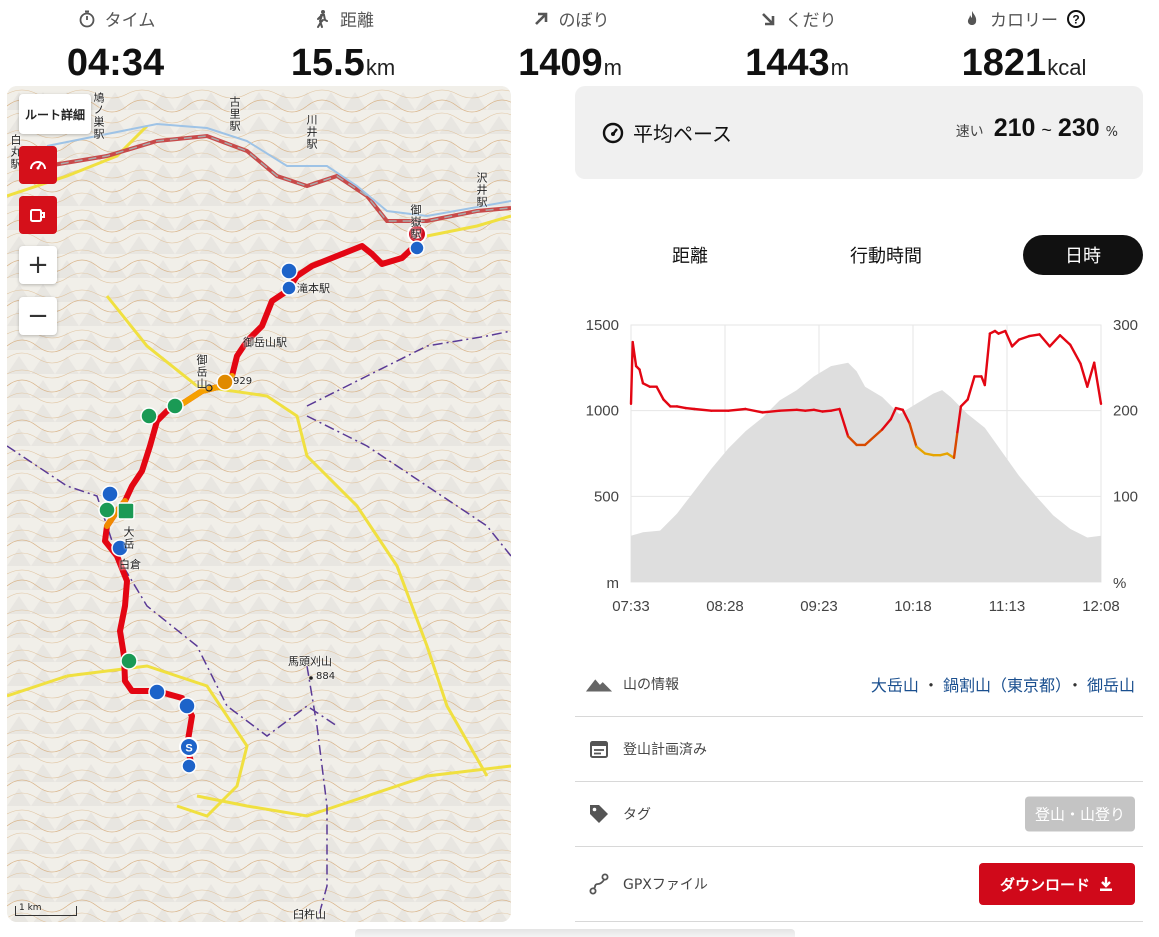 This screenshot has height=937, width=1159. I want to click on chart-y-right-tick: 100, so click(1125, 496).